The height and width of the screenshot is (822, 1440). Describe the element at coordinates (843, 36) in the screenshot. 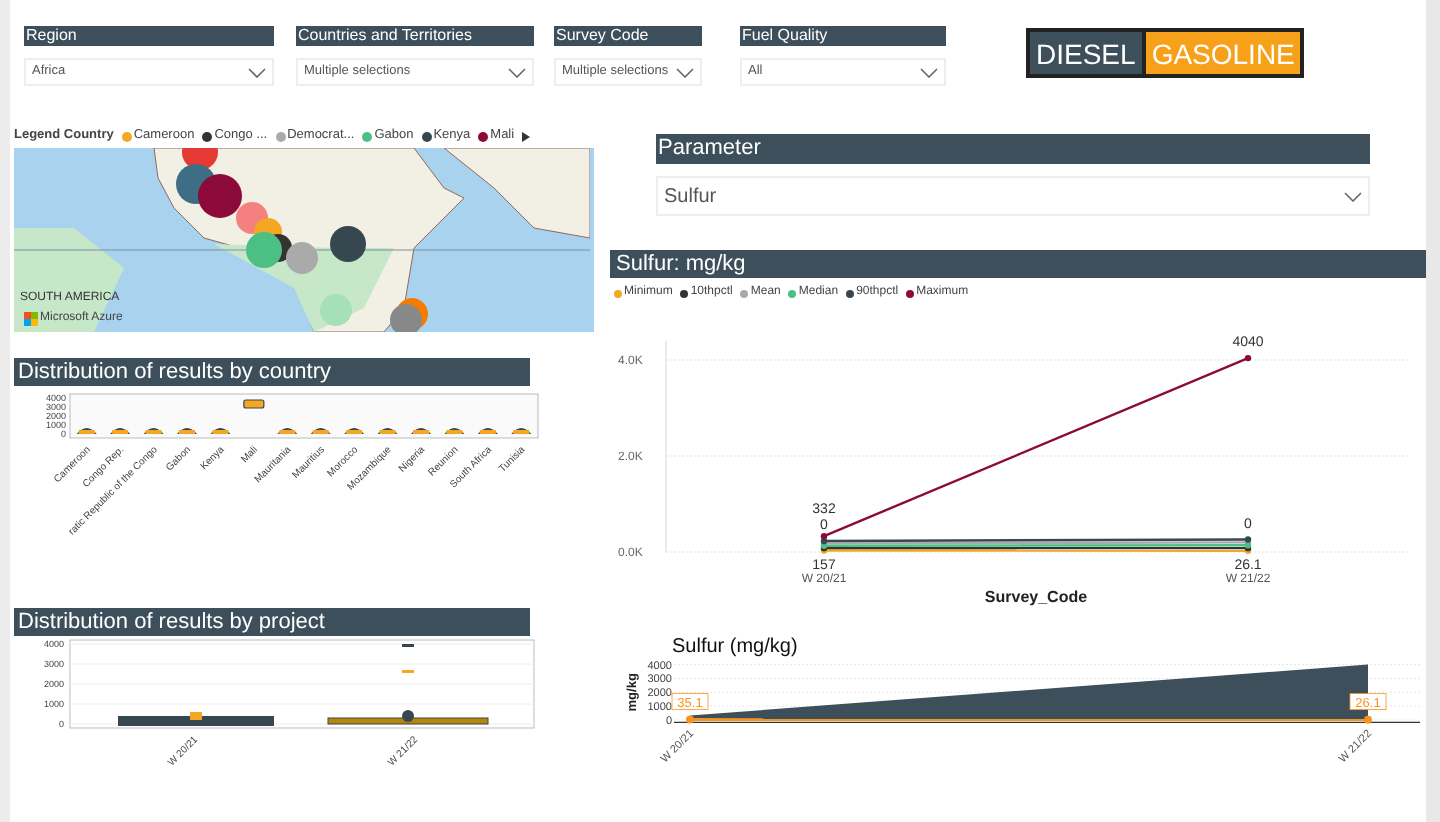

I see `slicer-header: Fuel Quality` at that location.